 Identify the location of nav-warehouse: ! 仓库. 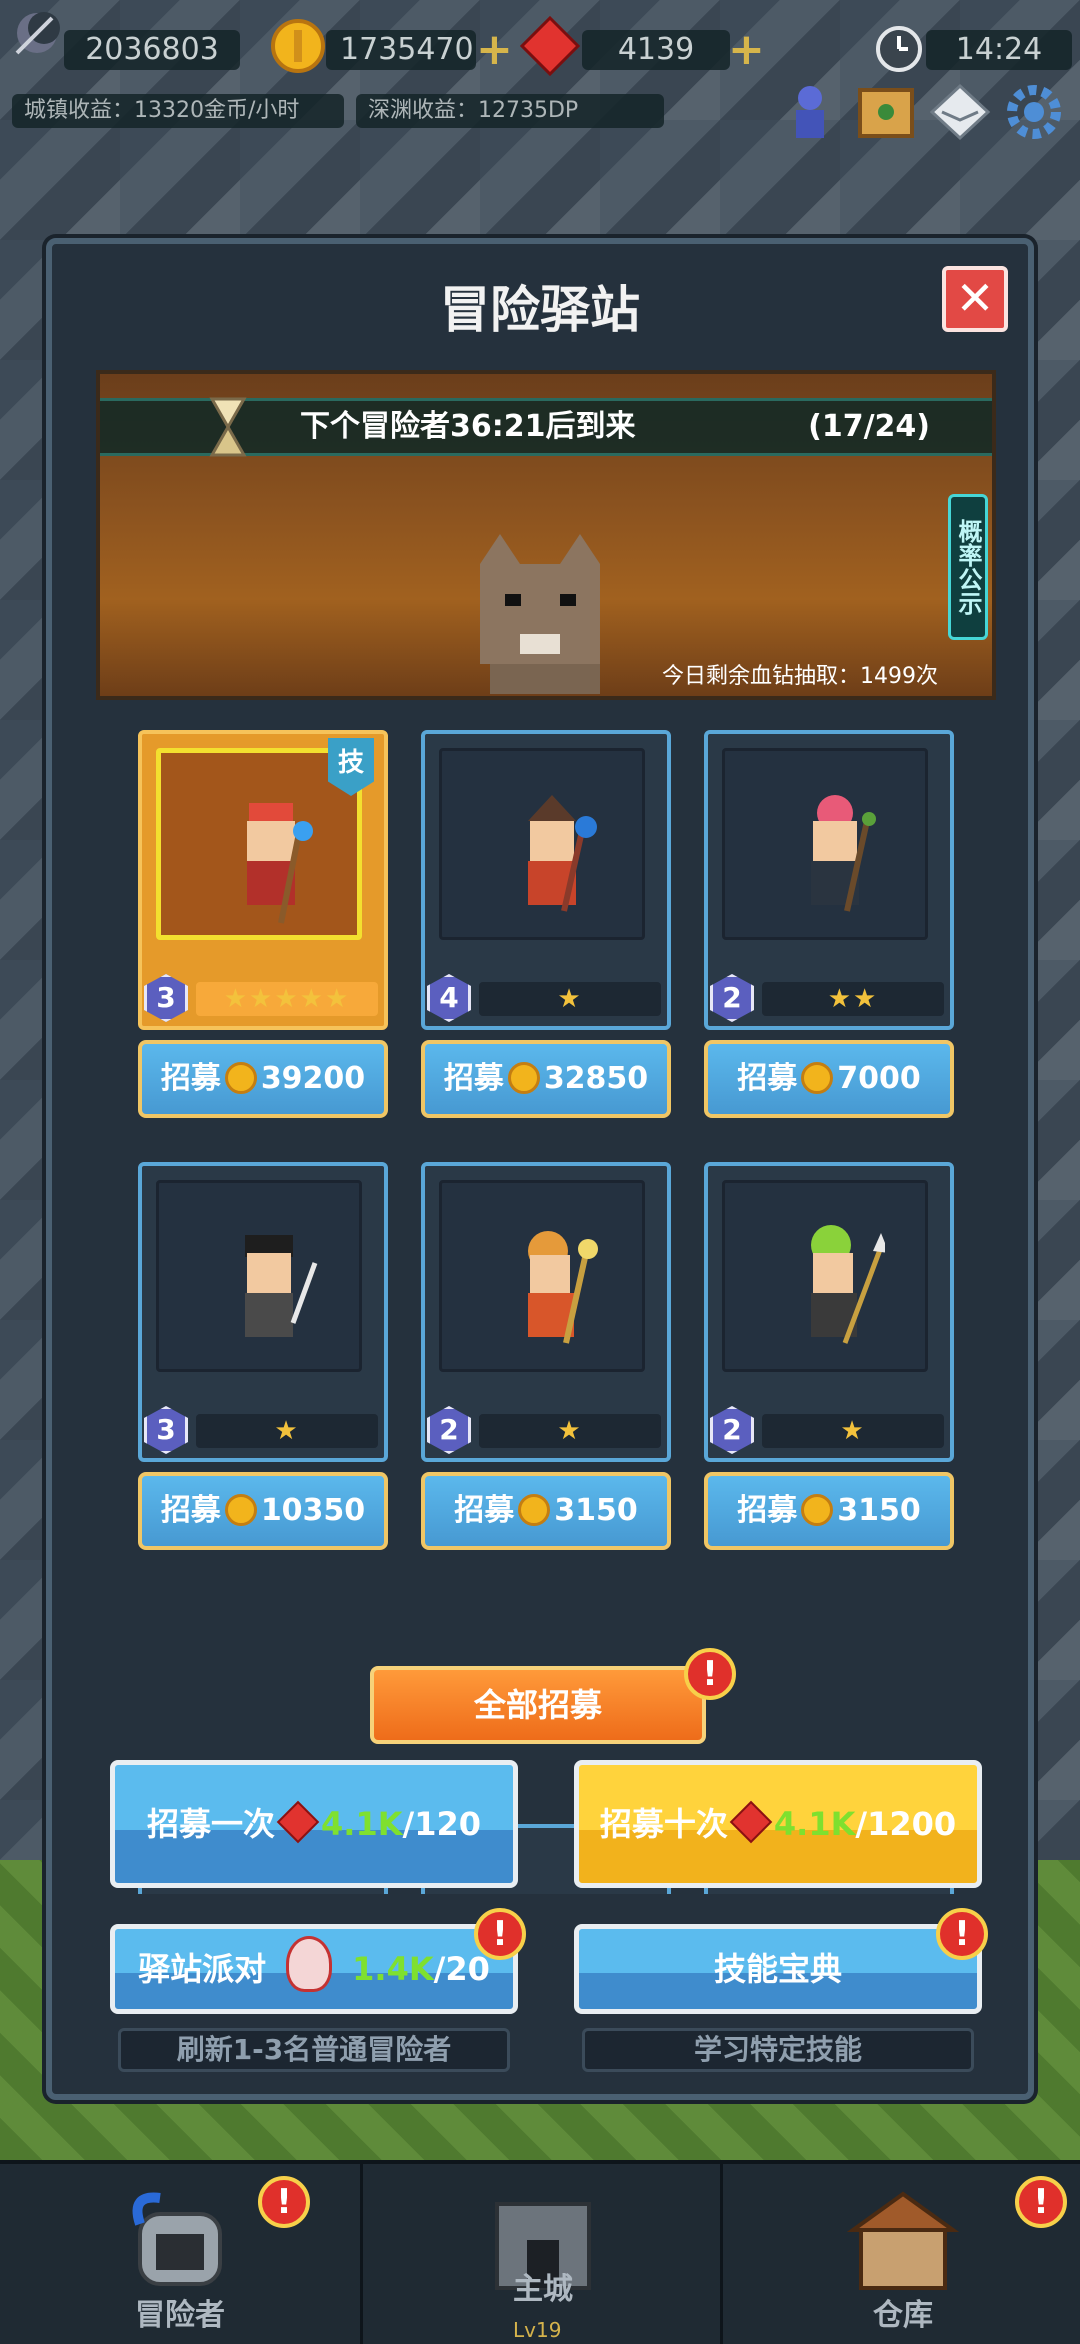
(900, 2254).